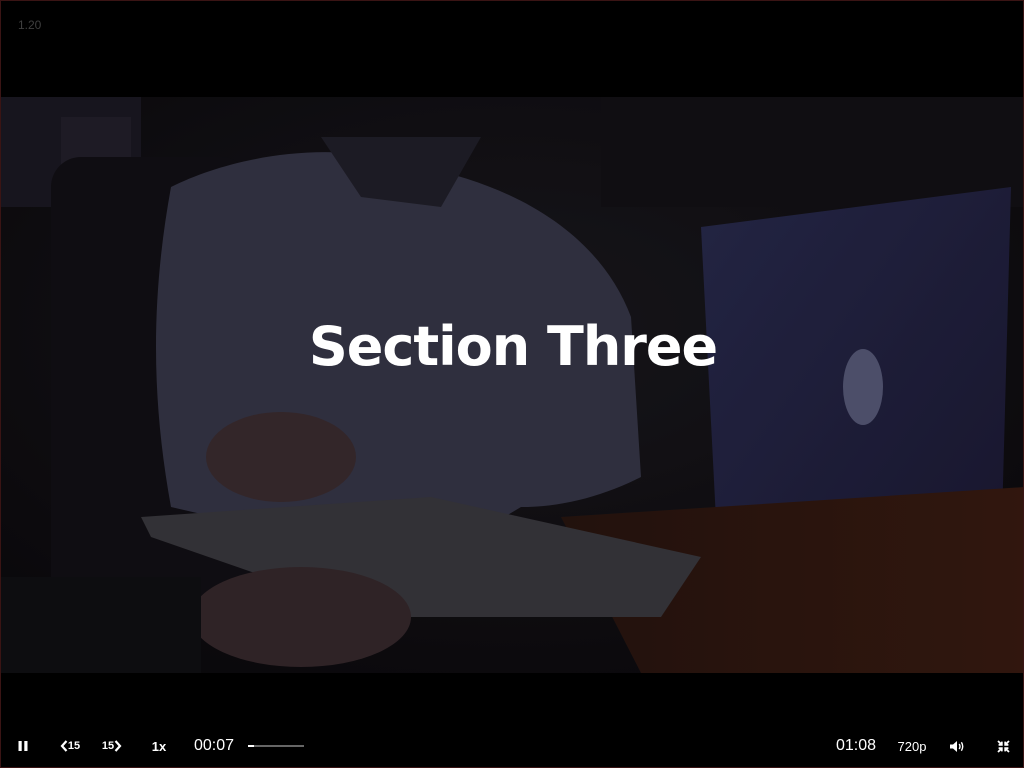 Image resolution: width=1024 pixels, height=768 pixels. Describe the element at coordinates (118, 746) in the screenshot. I see `chevron-right-icon` at that location.